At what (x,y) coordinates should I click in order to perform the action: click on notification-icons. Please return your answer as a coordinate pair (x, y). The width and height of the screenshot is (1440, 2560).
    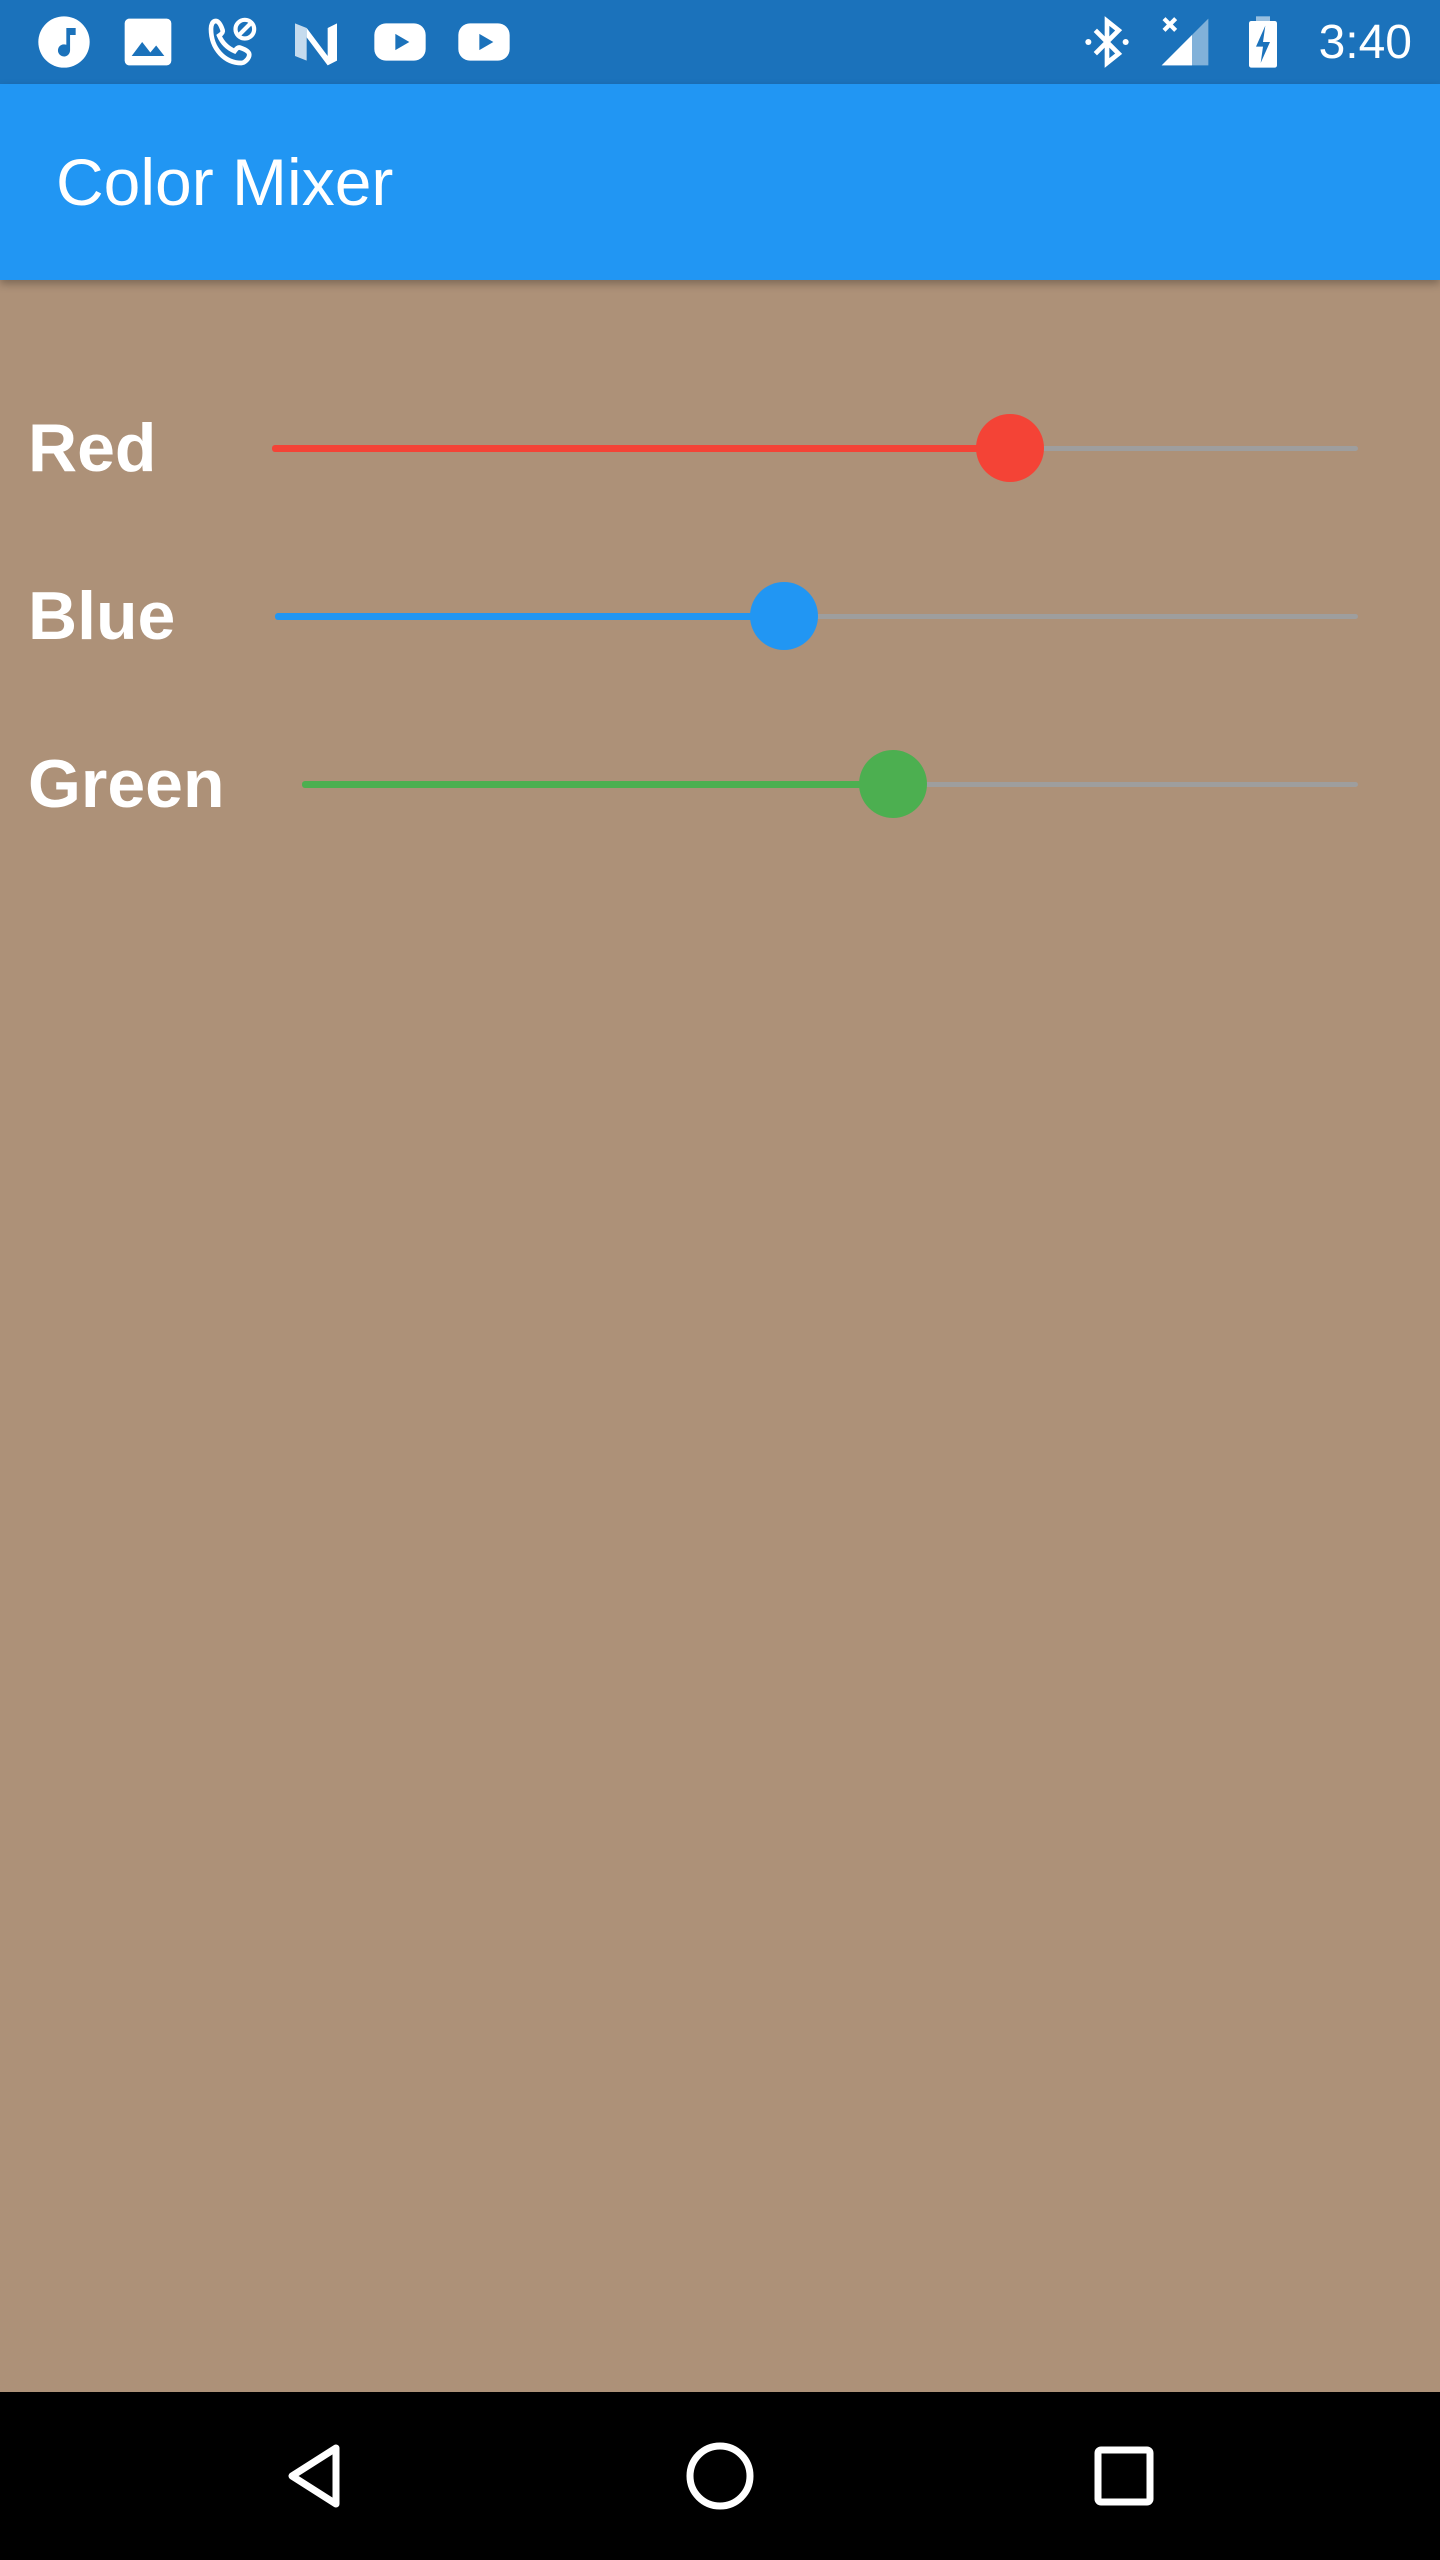
    Looking at the image, I should click on (274, 42).